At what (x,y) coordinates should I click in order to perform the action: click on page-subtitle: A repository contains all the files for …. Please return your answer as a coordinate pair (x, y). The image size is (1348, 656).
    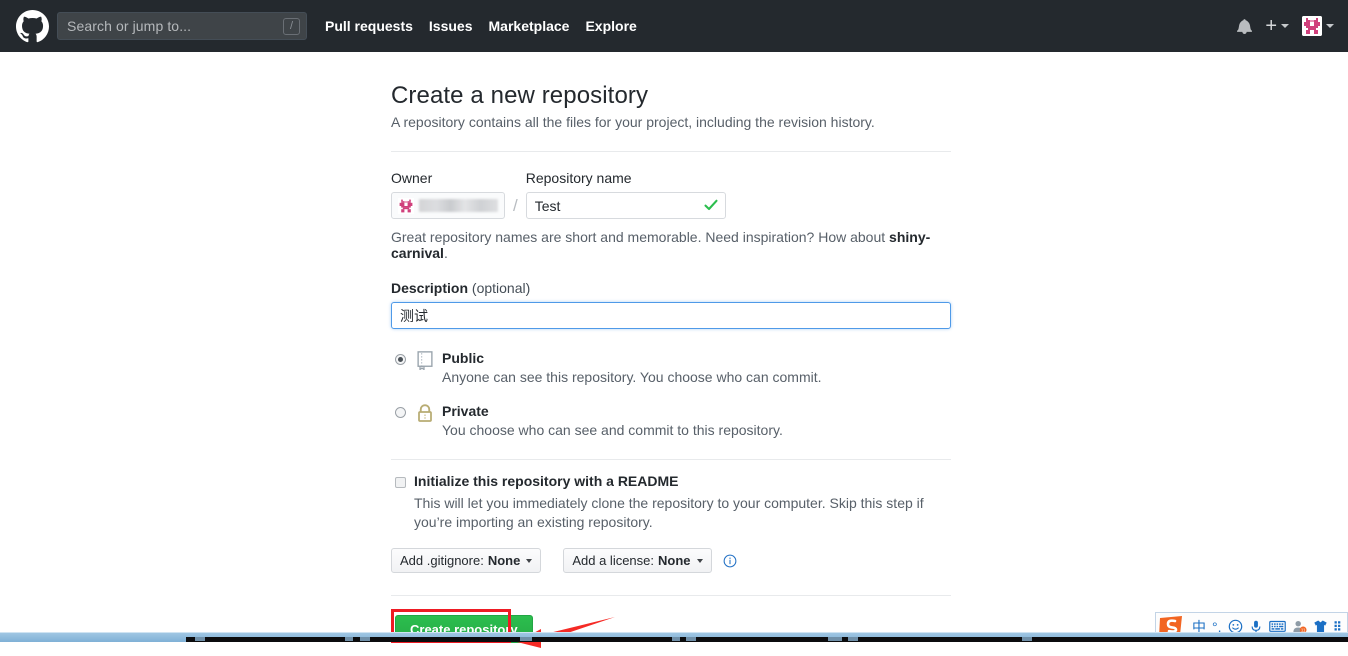
    Looking at the image, I should click on (633, 122).